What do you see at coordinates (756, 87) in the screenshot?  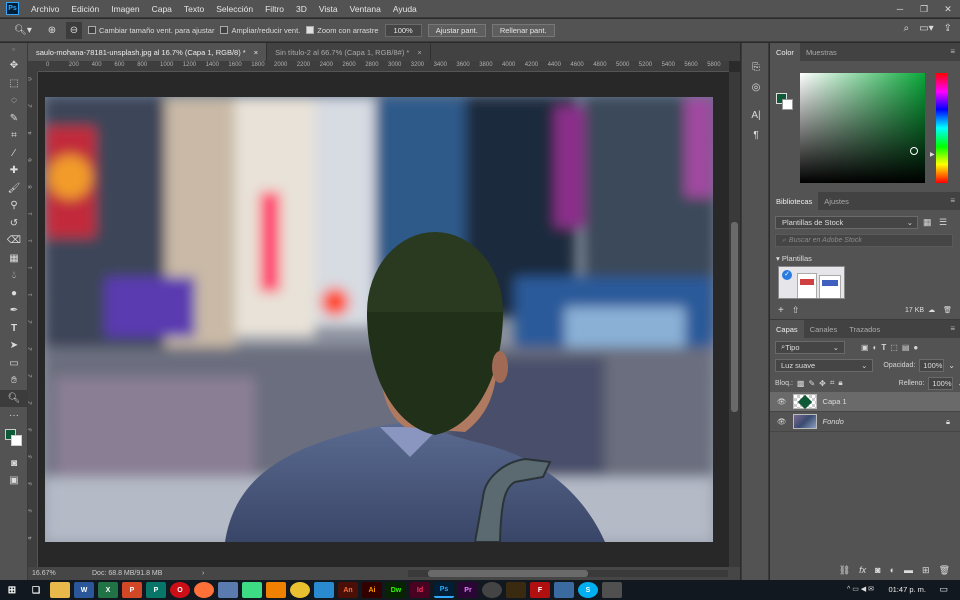 I see `properties-panel-icon: ◎` at bounding box center [756, 87].